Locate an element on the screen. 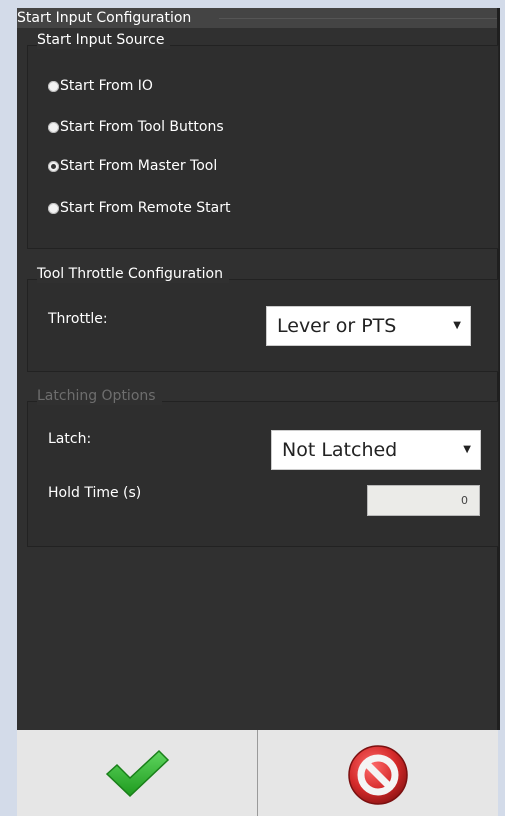 Image resolution: width=505 pixels, height=816 pixels. hold-time-input: 0 is located at coordinates (423, 500).